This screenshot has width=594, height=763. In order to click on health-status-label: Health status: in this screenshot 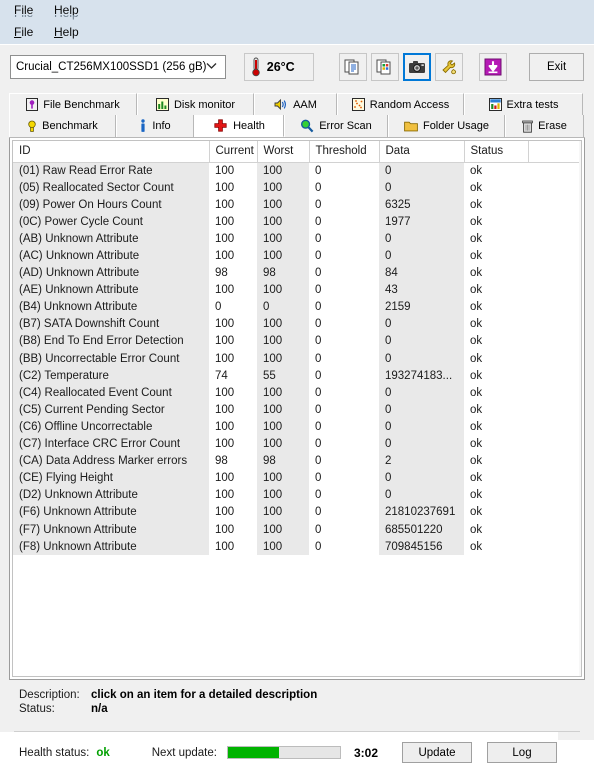, I will do `click(54, 752)`.